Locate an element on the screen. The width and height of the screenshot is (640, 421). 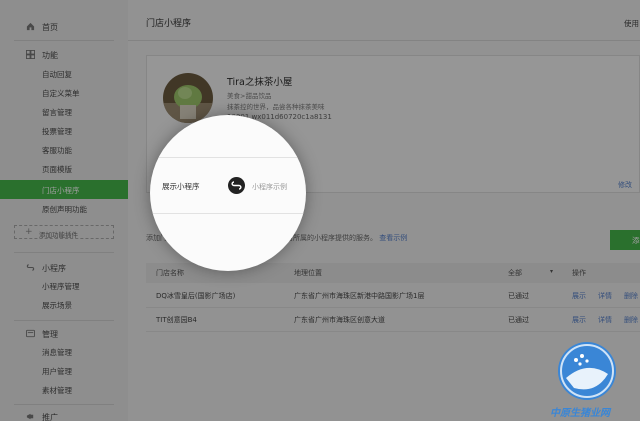
sidebar-item-users: 用户管理 is located at coordinates (64, 370).